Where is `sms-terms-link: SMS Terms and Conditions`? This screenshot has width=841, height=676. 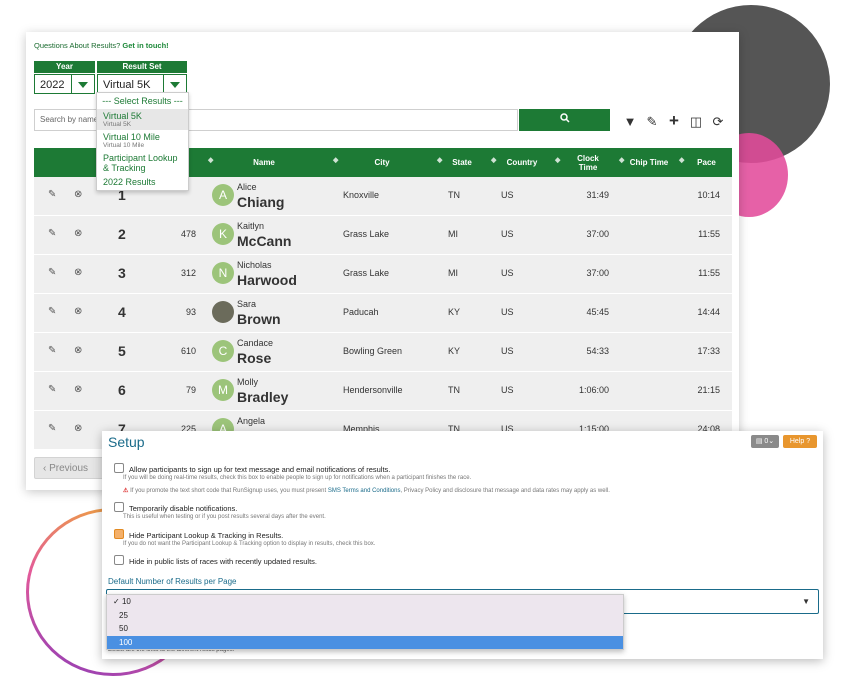 sms-terms-link: SMS Terms and Conditions is located at coordinates (364, 491).